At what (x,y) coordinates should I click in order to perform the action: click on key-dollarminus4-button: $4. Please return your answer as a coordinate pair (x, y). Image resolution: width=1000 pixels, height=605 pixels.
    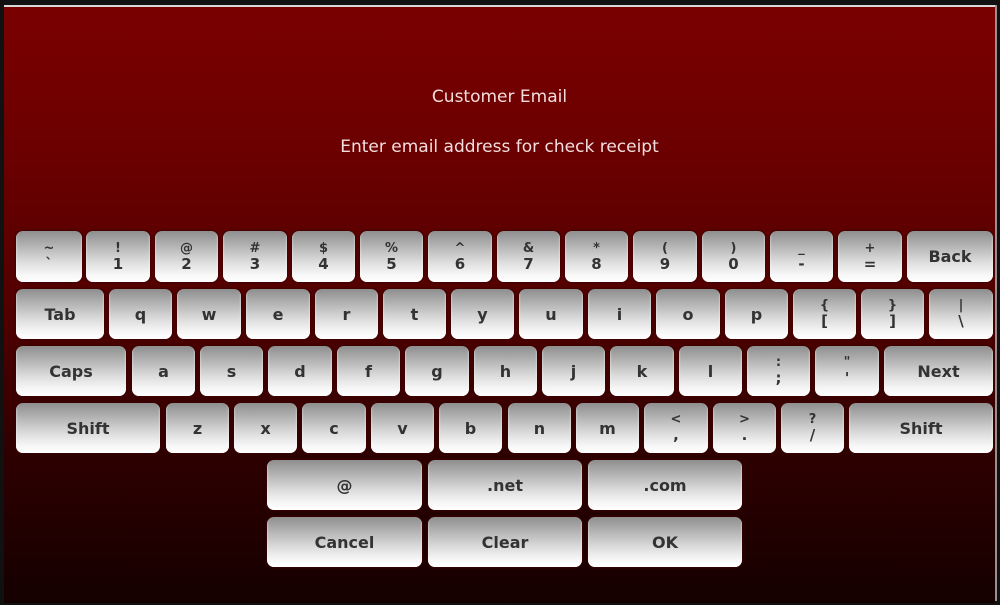
    Looking at the image, I should click on (323, 256).